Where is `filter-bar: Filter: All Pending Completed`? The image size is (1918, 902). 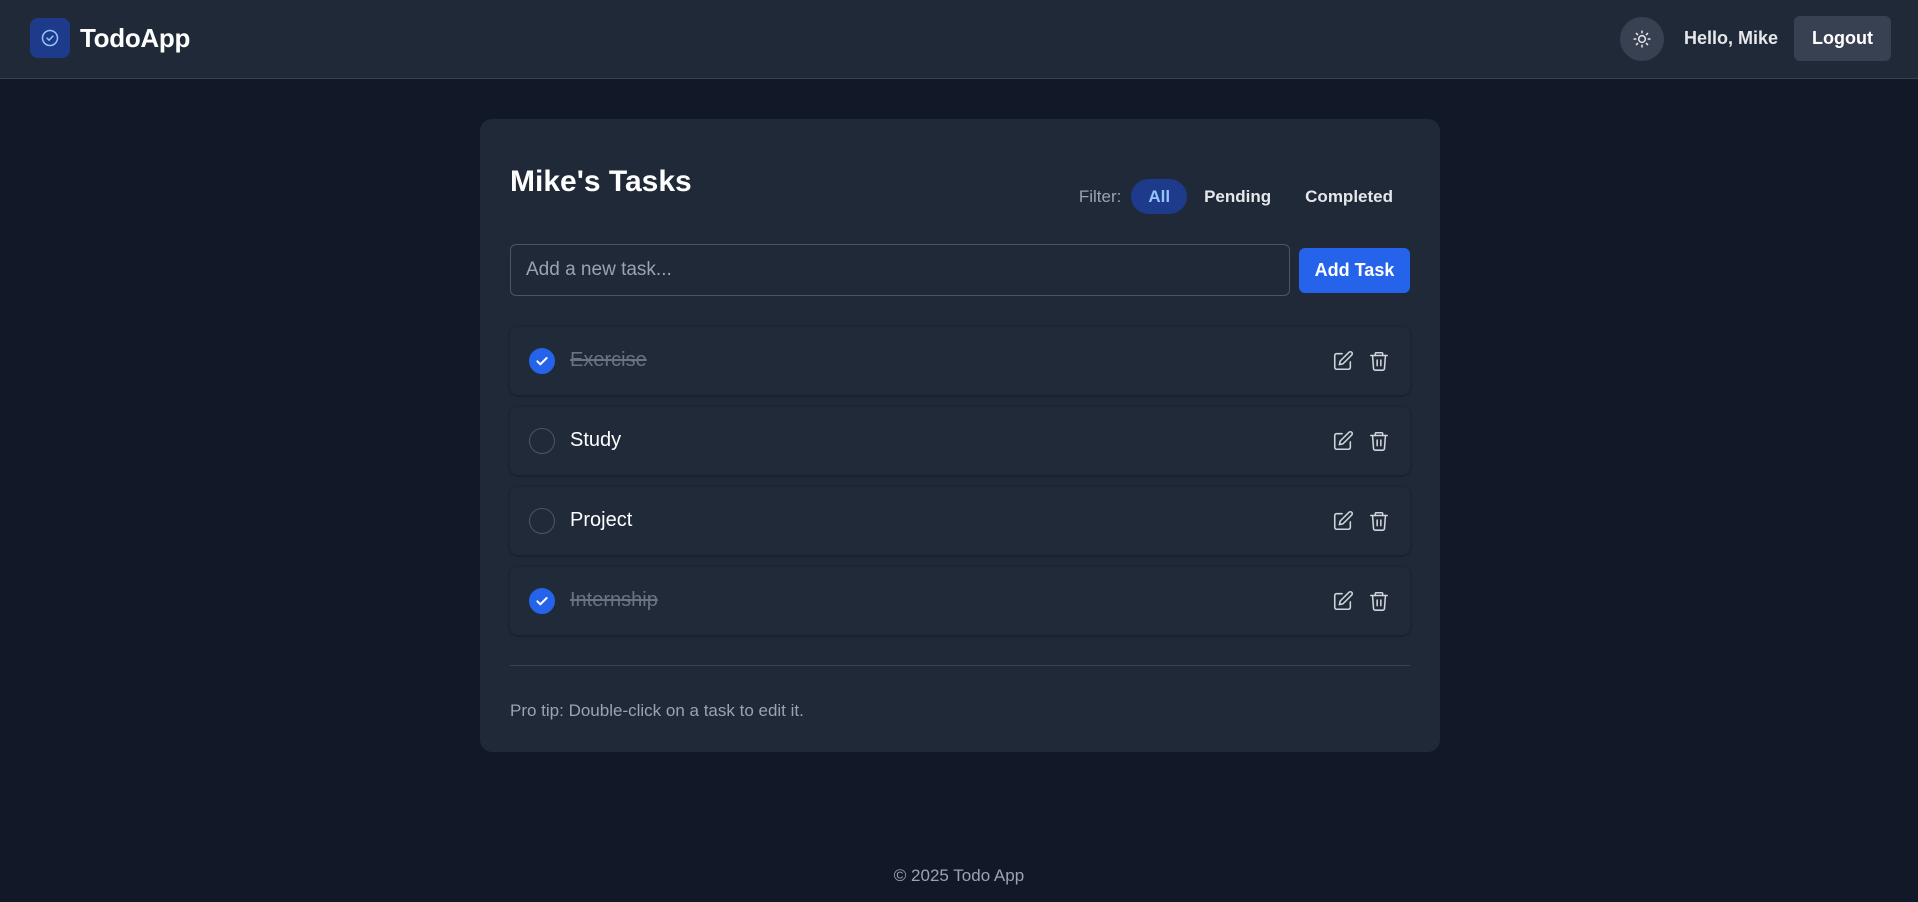
filter-bar: Filter: All Pending Completed is located at coordinates (1244, 196).